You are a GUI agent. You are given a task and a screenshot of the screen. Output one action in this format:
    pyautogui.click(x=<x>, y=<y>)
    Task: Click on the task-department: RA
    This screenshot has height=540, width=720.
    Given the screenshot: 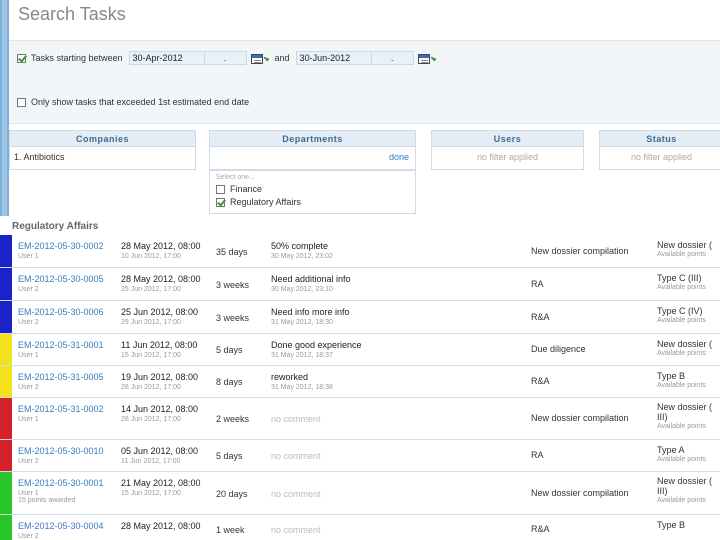 What is the action you would take?
    pyautogui.click(x=537, y=284)
    